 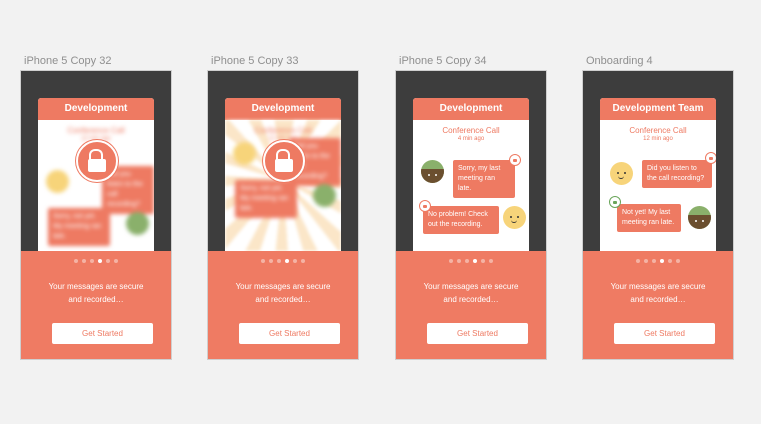 What do you see at coordinates (677, 174) in the screenshot?
I see `message-bubble: Did you listen to the call recording?` at bounding box center [677, 174].